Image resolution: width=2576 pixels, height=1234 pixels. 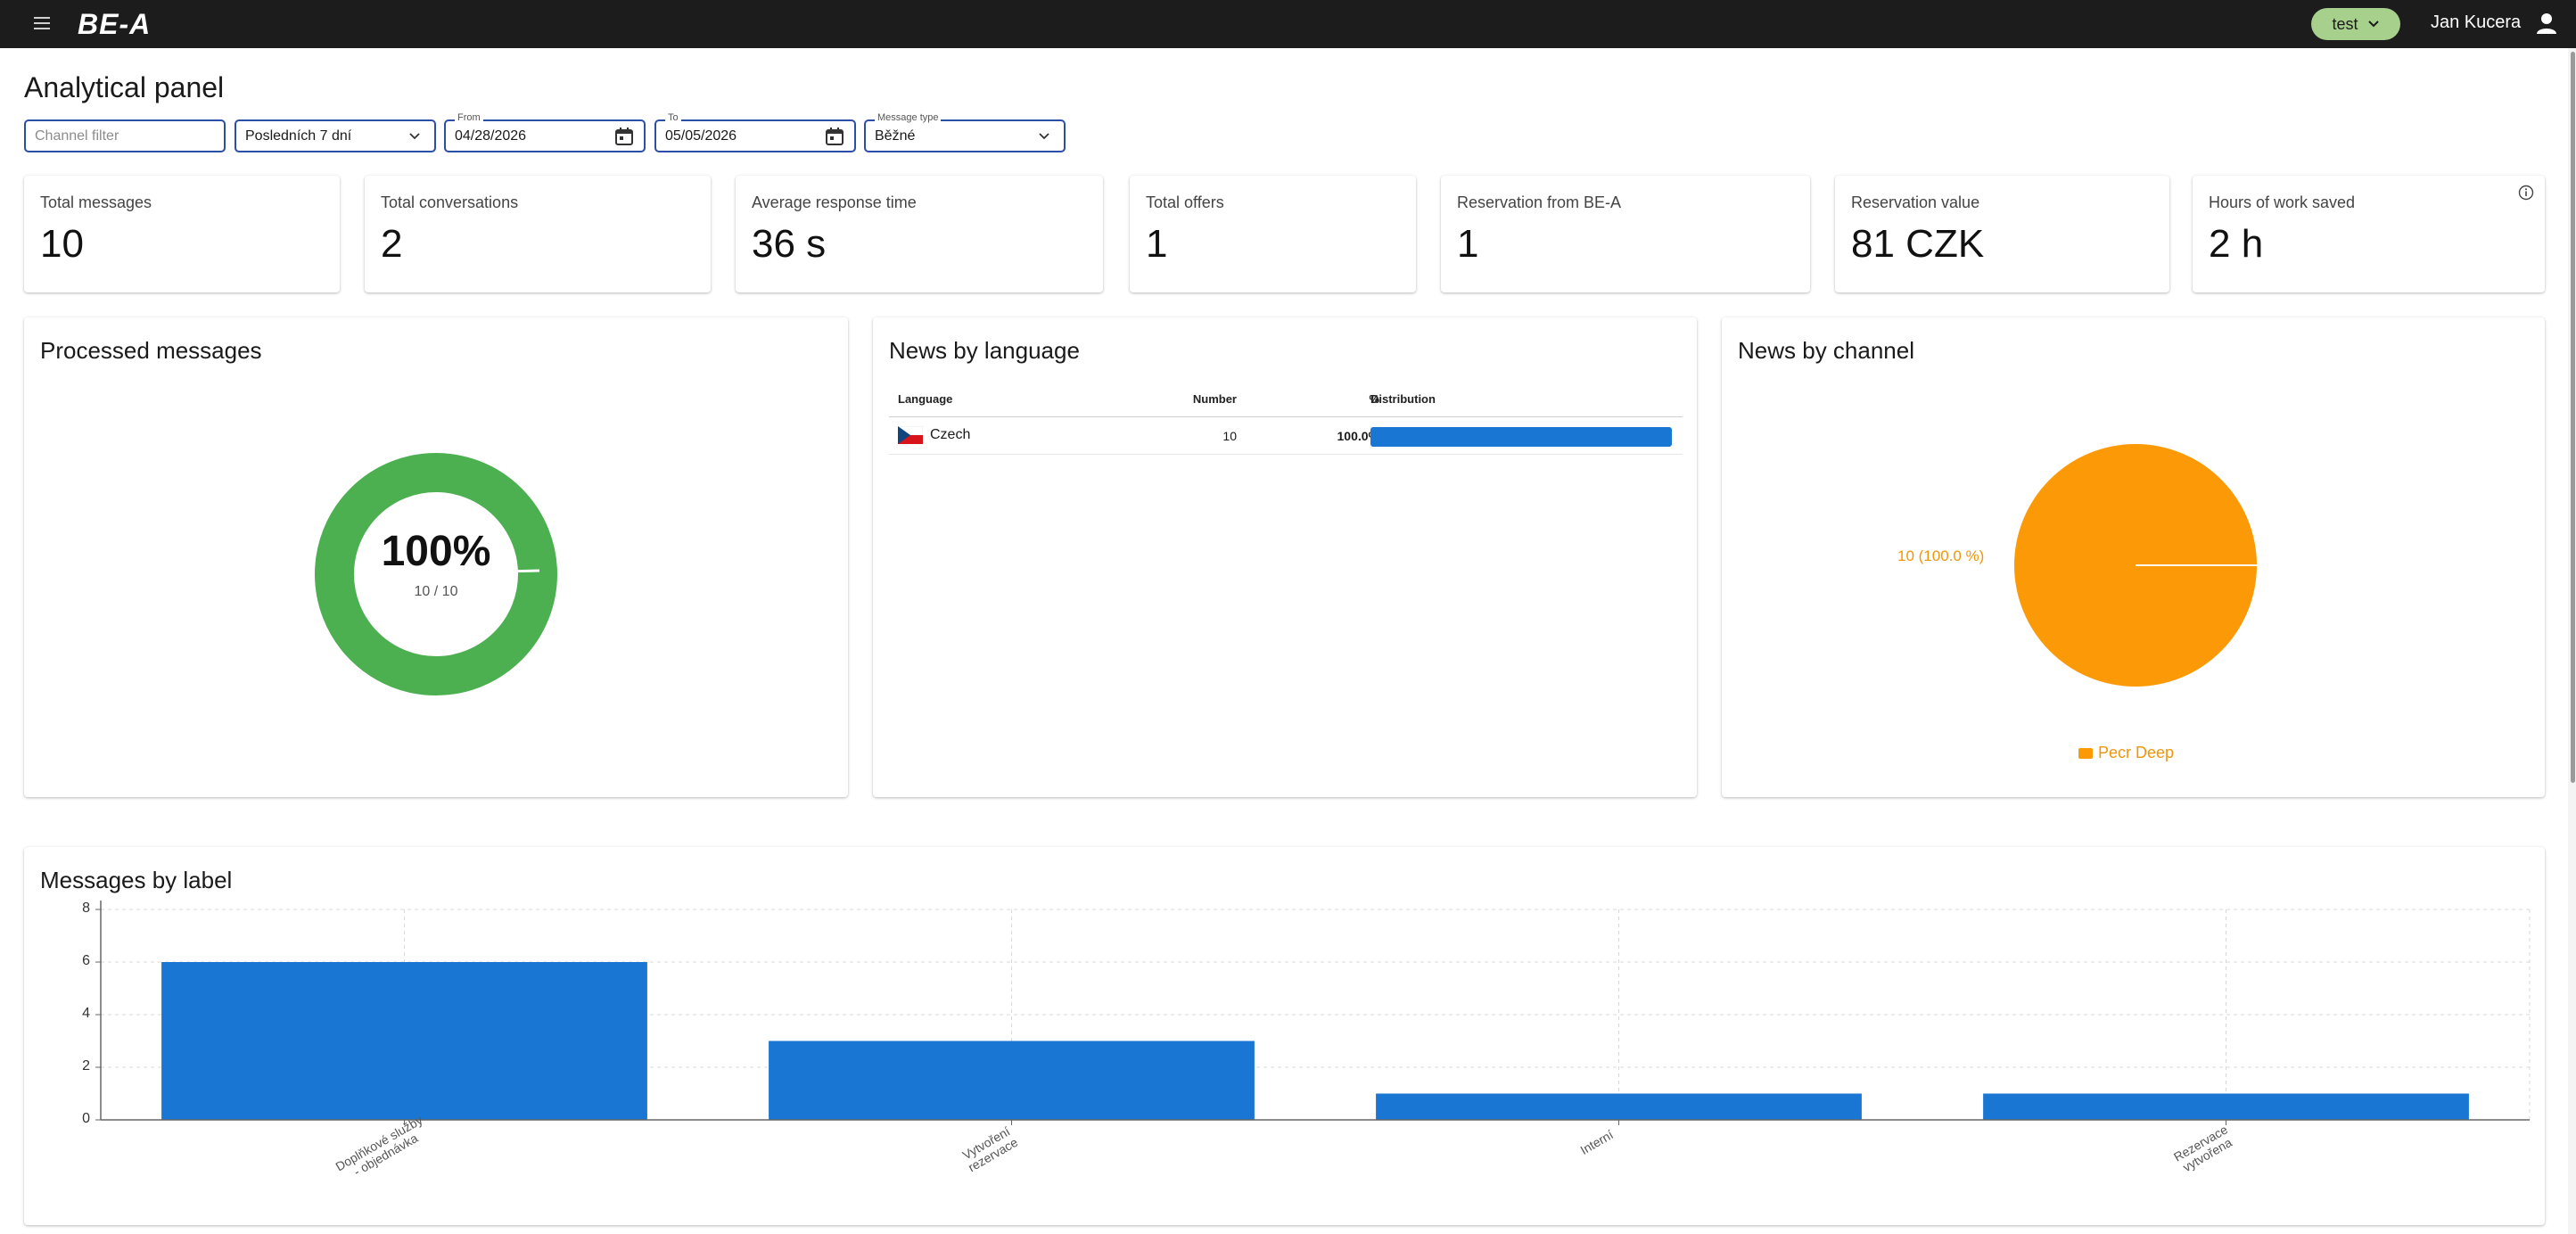 I want to click on user-name: Jan Kucera, so click(x=2476, y=22).